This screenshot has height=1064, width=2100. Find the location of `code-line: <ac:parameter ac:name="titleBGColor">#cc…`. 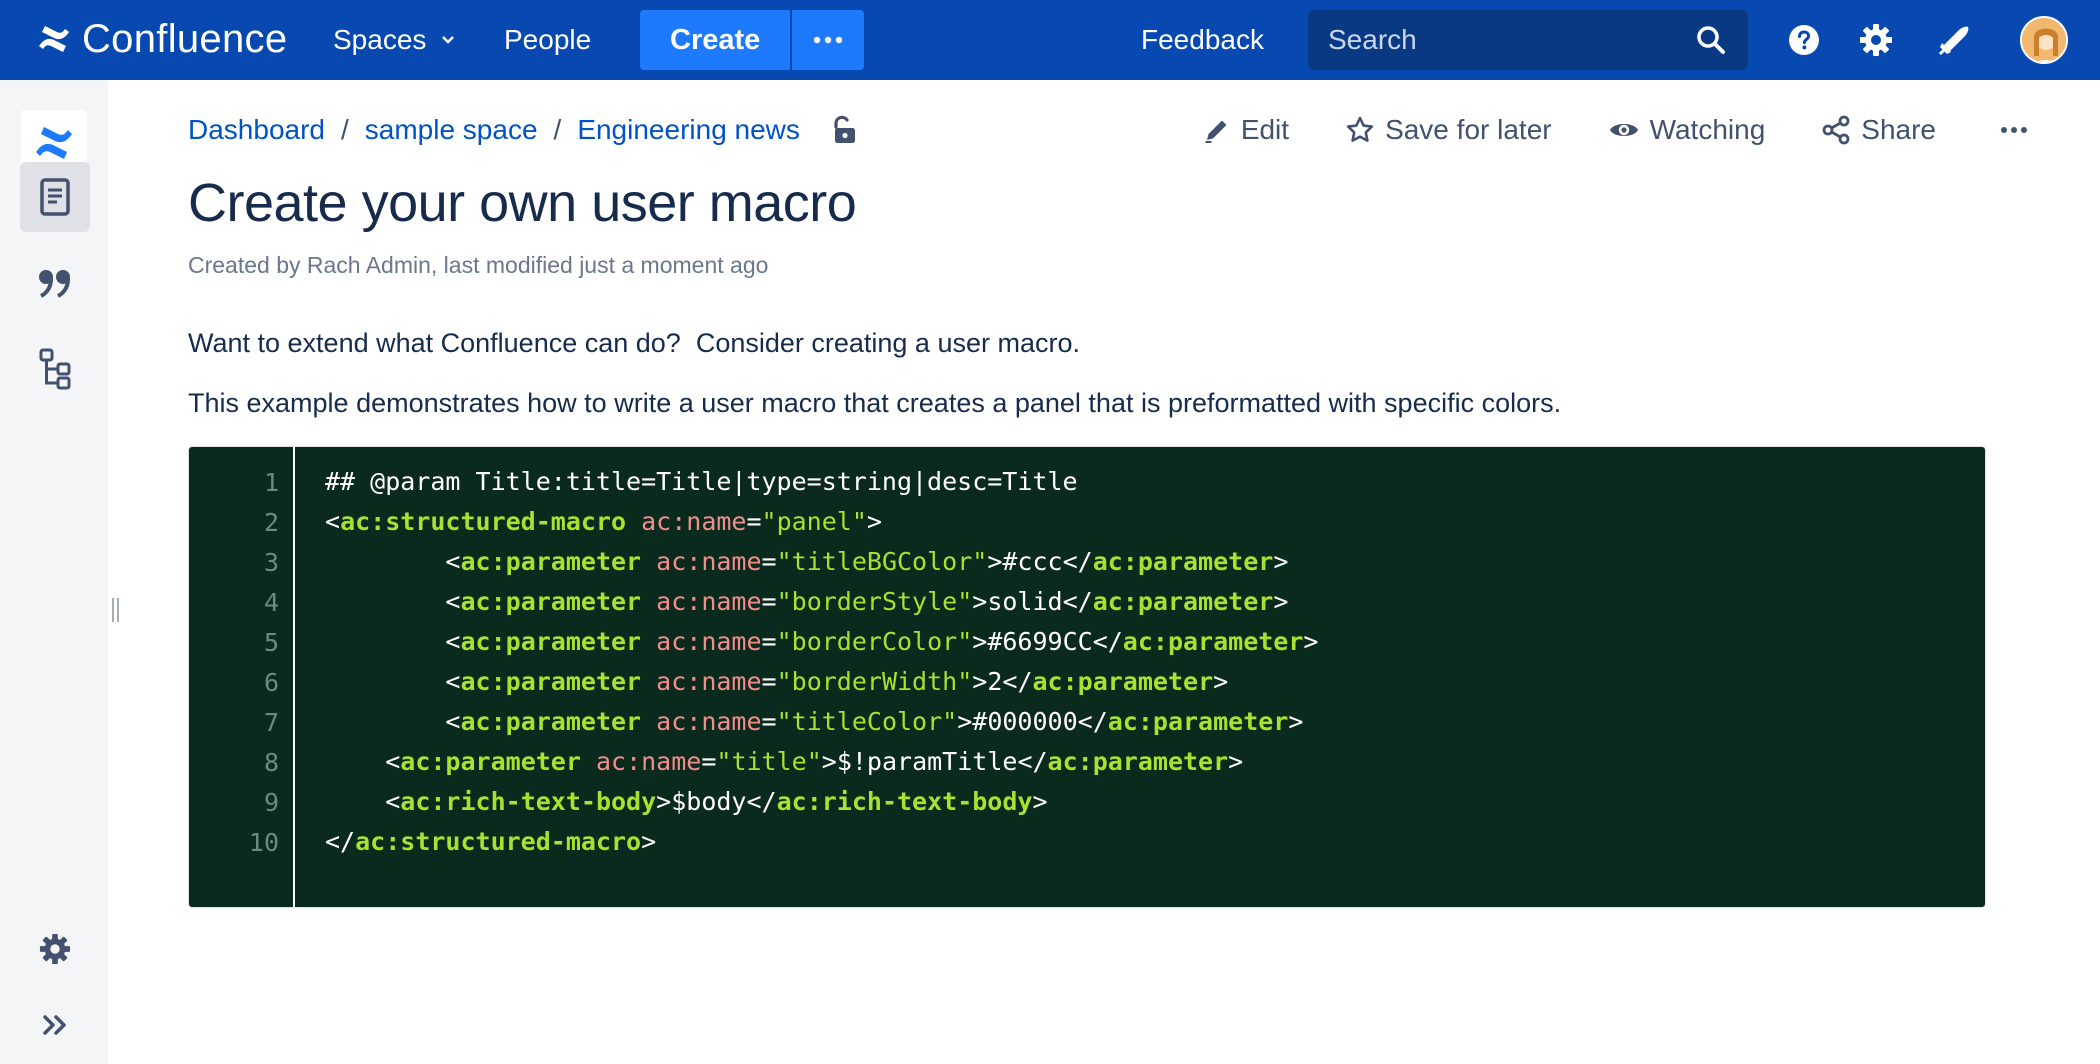

code-line: <ac:parameter ac:name="titleBGColor">#cc… is located at coordinates (867, 561).